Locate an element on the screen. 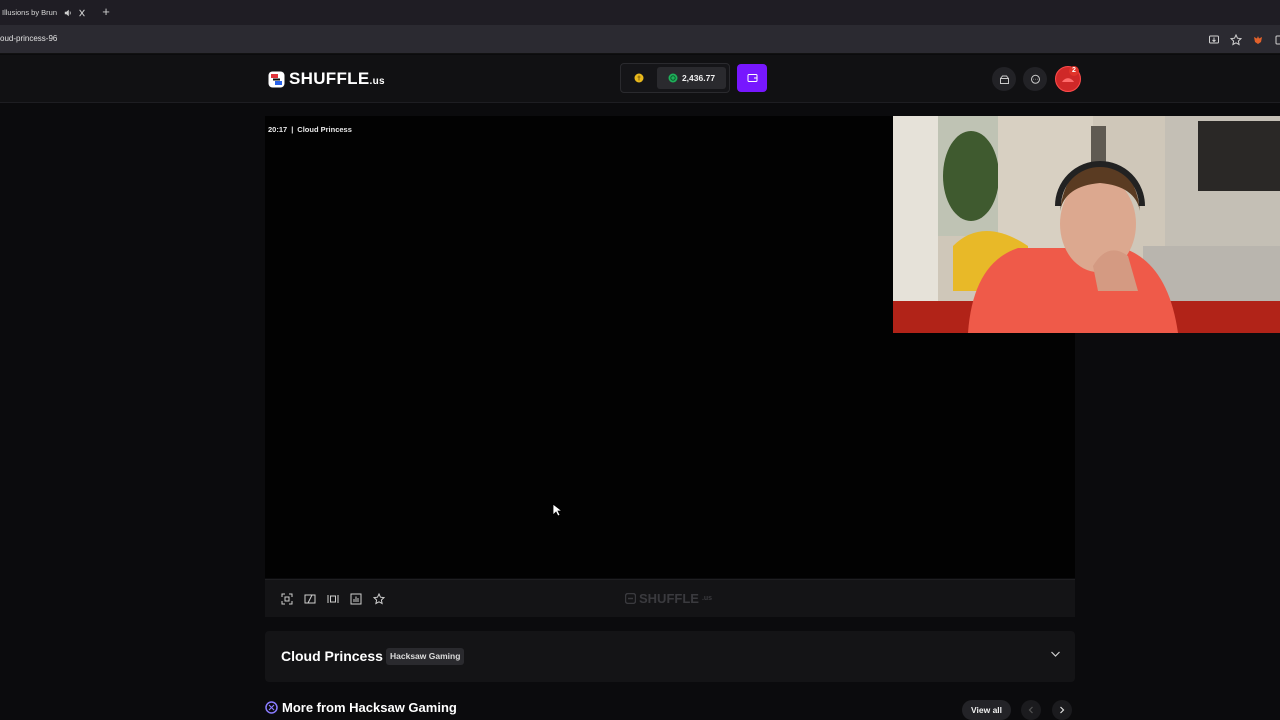  chat-icon is located at coordinates (1035, 79).